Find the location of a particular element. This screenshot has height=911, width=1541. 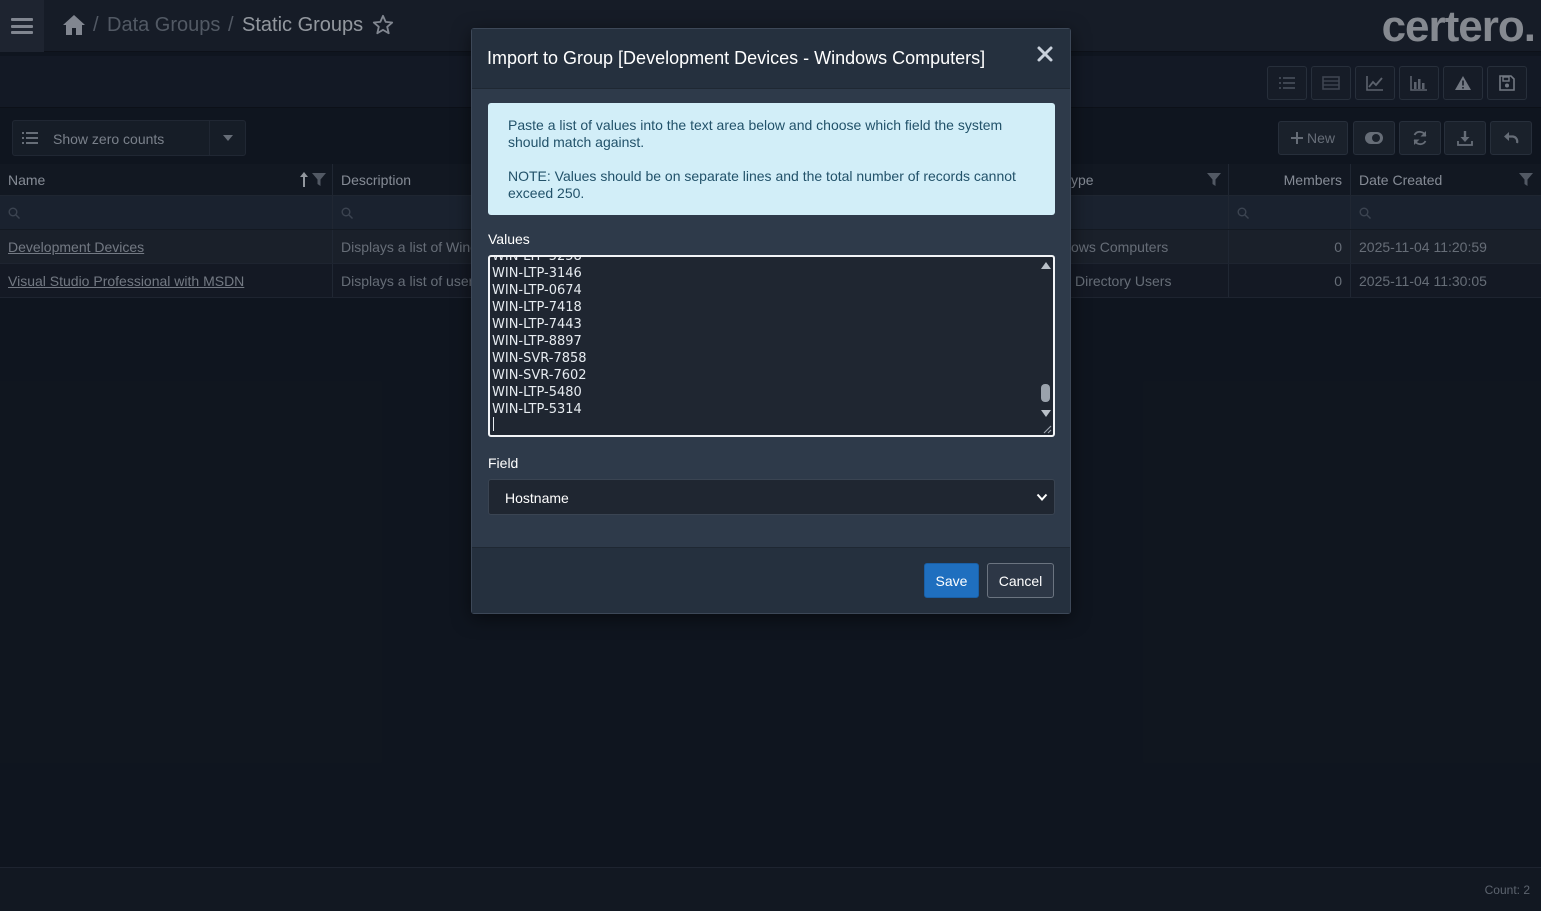

values-line: WIN-LTP-7418 is located at coordinates (537, 307).